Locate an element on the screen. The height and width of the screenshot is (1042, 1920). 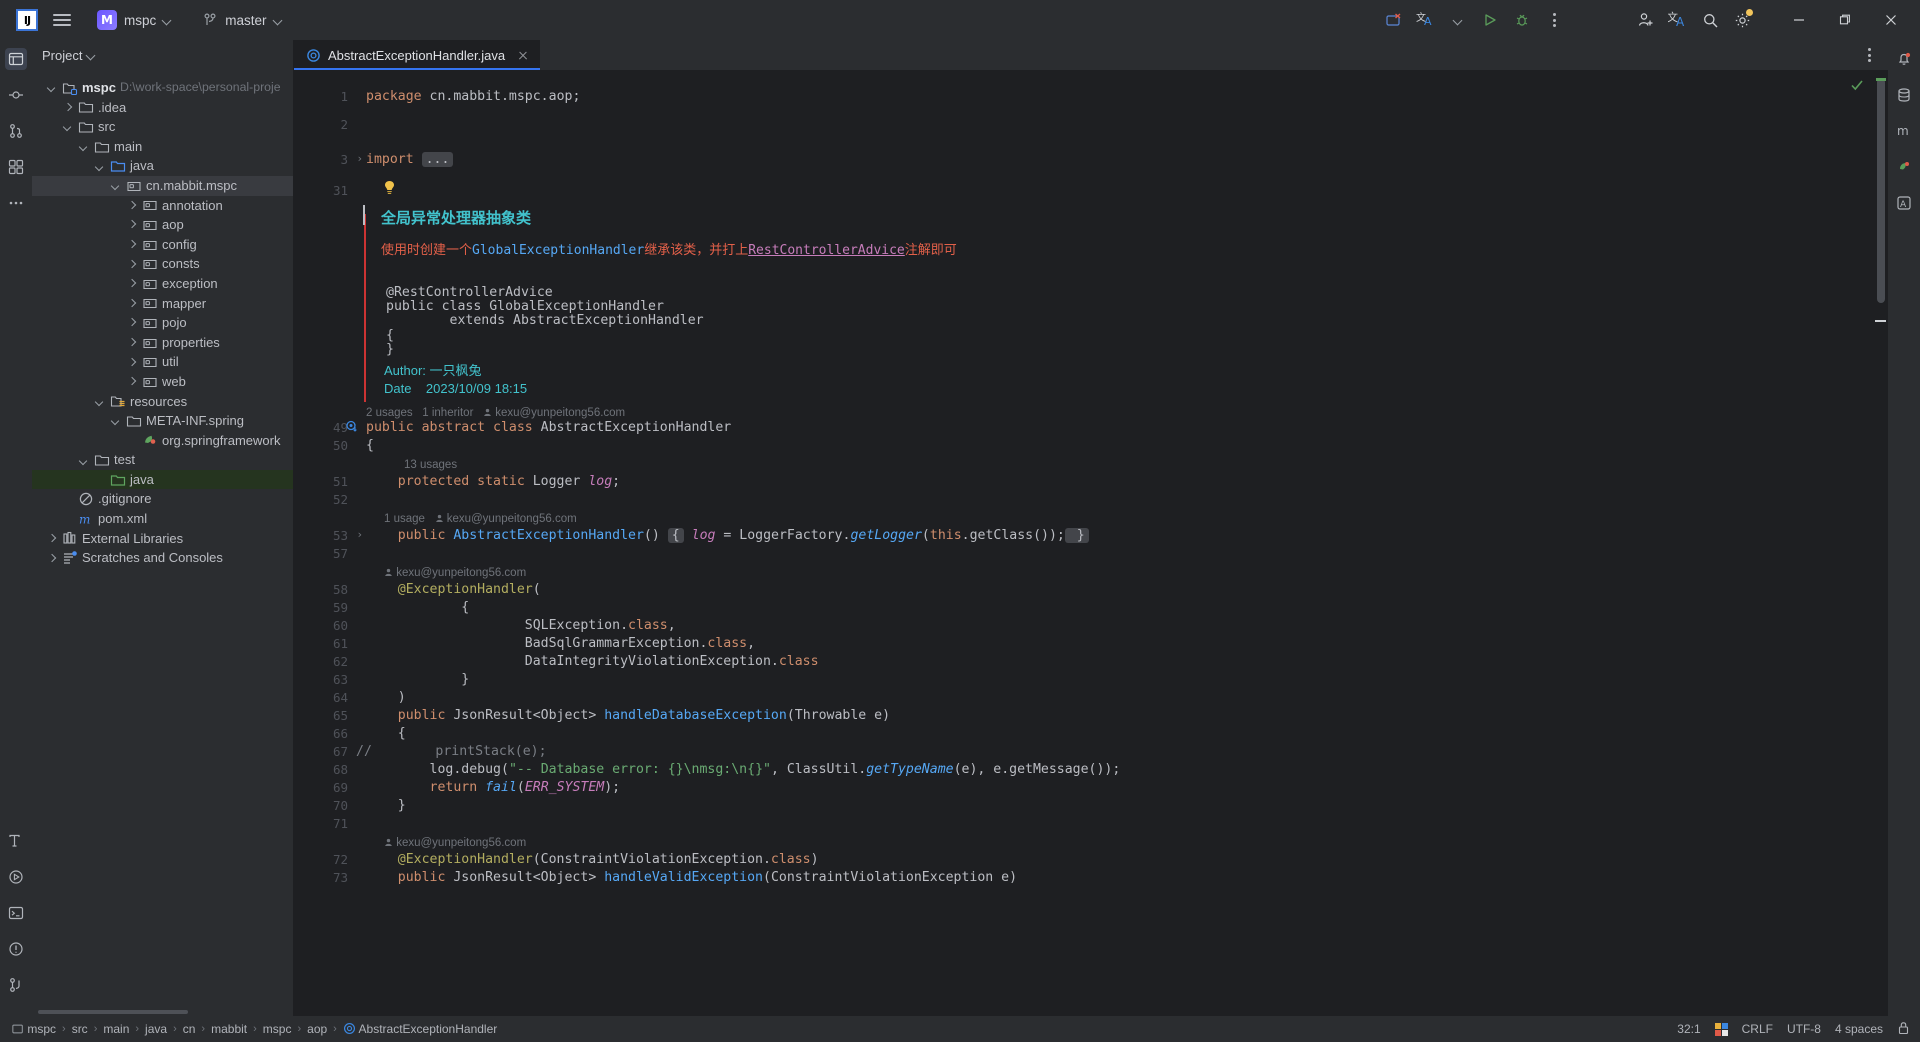
code-line: // printStack(e); is located at coordinates (451, 752).